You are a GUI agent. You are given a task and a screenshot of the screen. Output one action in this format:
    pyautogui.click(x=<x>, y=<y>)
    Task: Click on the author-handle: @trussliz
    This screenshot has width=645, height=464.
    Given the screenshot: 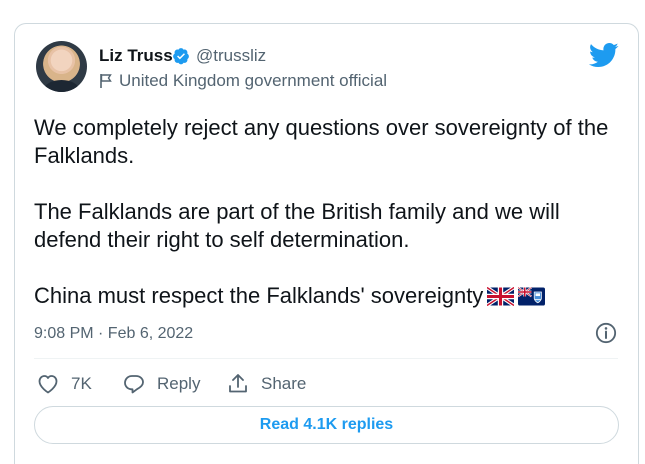 What is the action you would take?
    pyautogui.click(x=231, y=56)
    